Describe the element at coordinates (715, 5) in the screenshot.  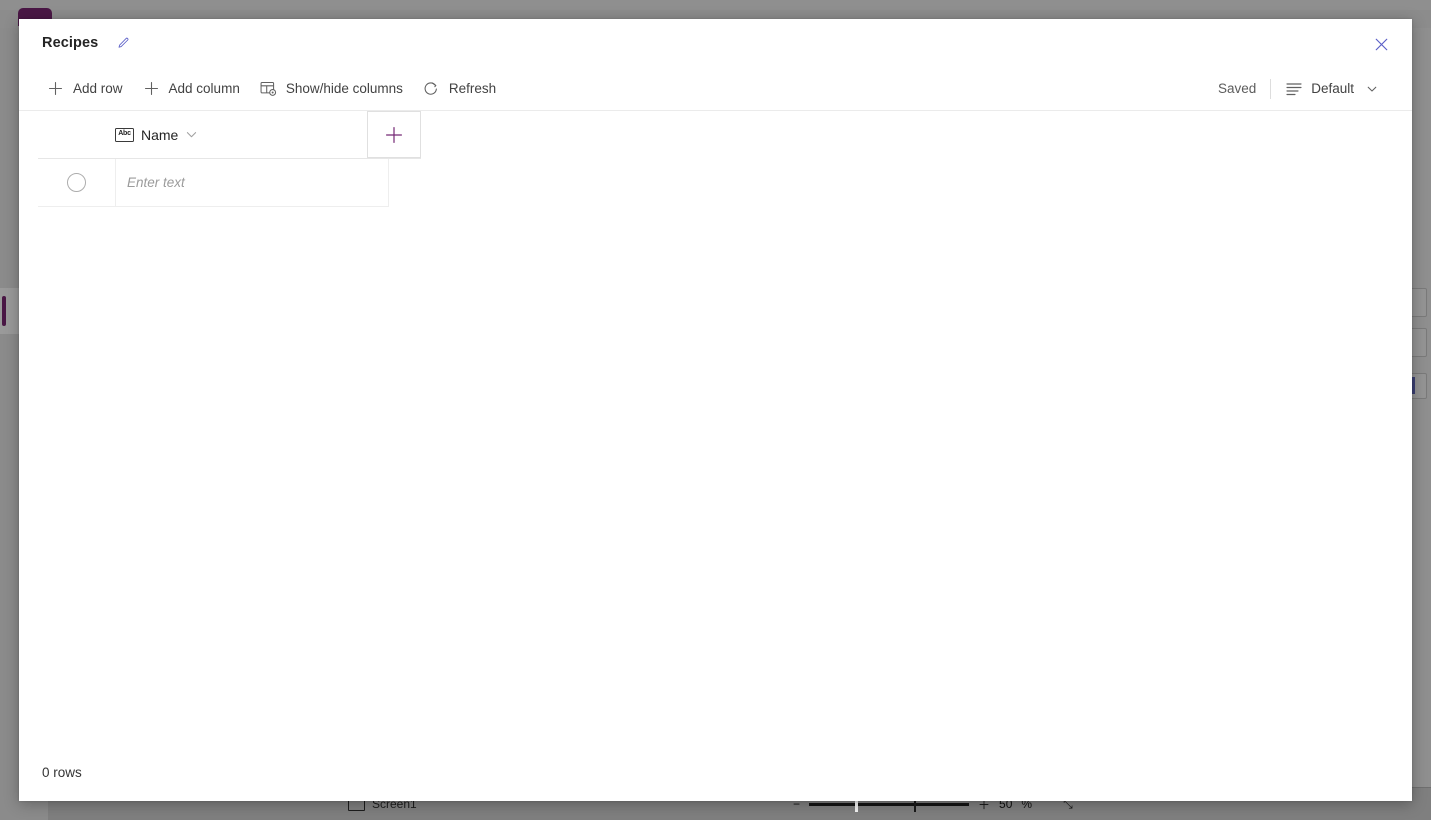
I see `studio-top-bar` at that location.